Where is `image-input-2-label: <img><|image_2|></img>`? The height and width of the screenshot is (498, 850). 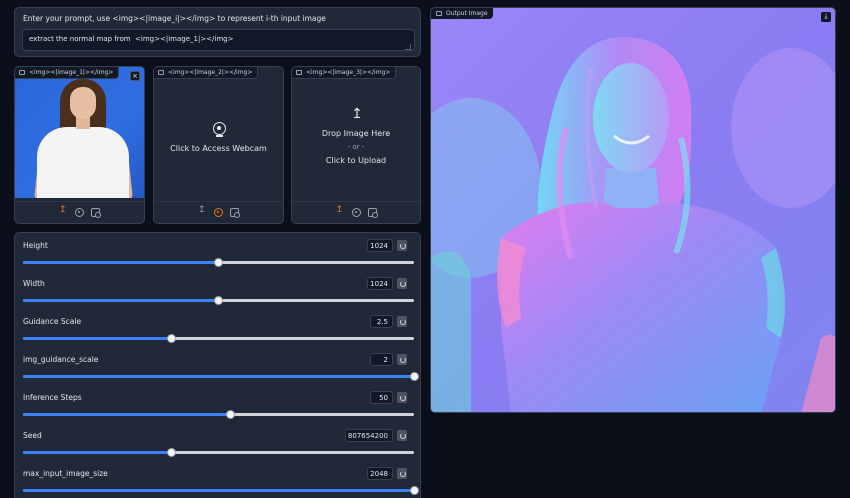
image-input-2-label: <img><|image_2|></img> is located at coordinates (210, 72).